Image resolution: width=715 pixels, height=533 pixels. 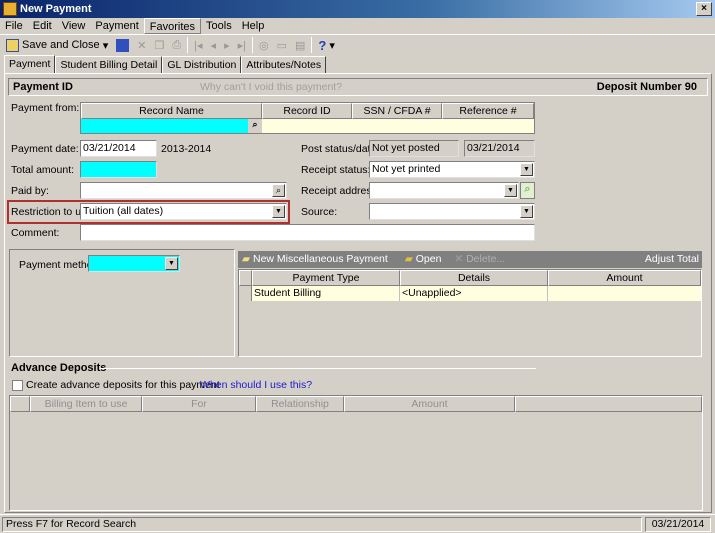 I want to click on new-icon: ▰, so click(x=246, y=259).